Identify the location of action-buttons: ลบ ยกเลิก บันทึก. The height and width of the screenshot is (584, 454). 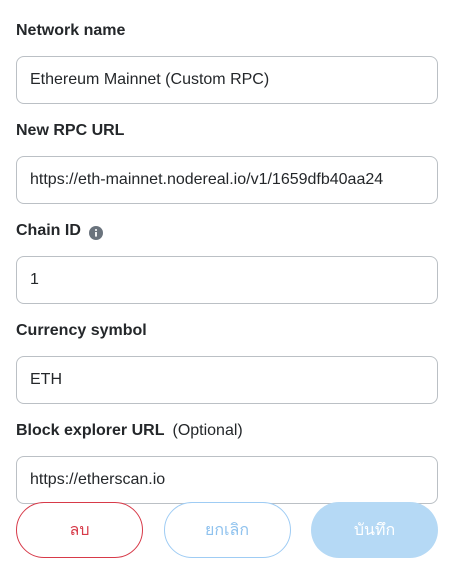
(227, 530).